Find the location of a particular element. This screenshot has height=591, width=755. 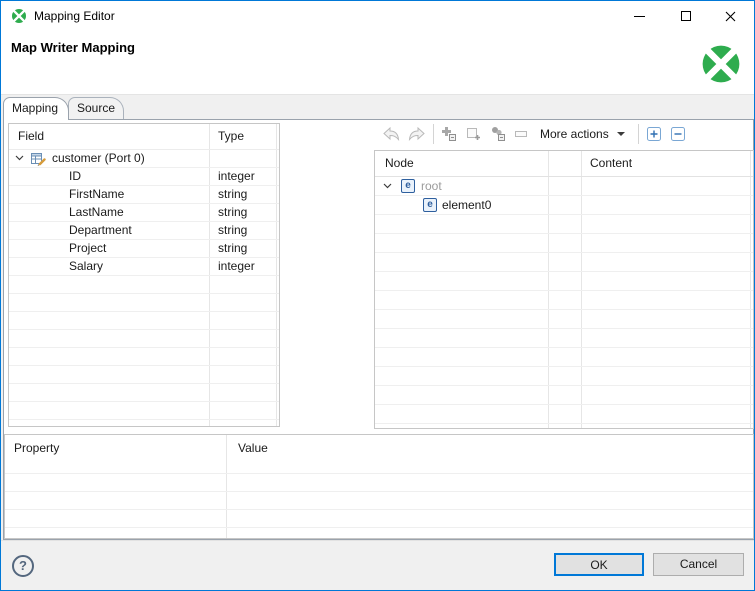

map-field-button is located at coordinates (391, 134).